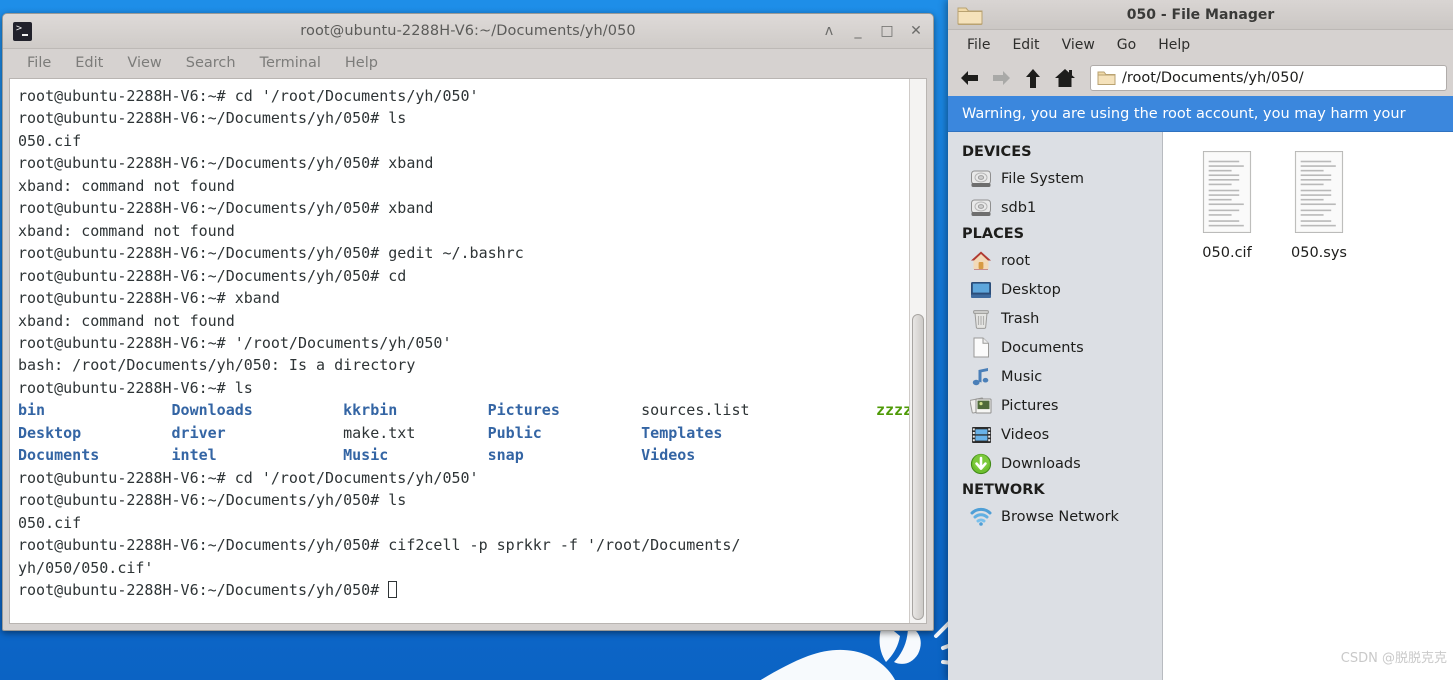 This screenshot has width=1453, height=680. Describe the element at coordinates (858, 31) in the screenshot. I see `minimize-button: _` at that location.